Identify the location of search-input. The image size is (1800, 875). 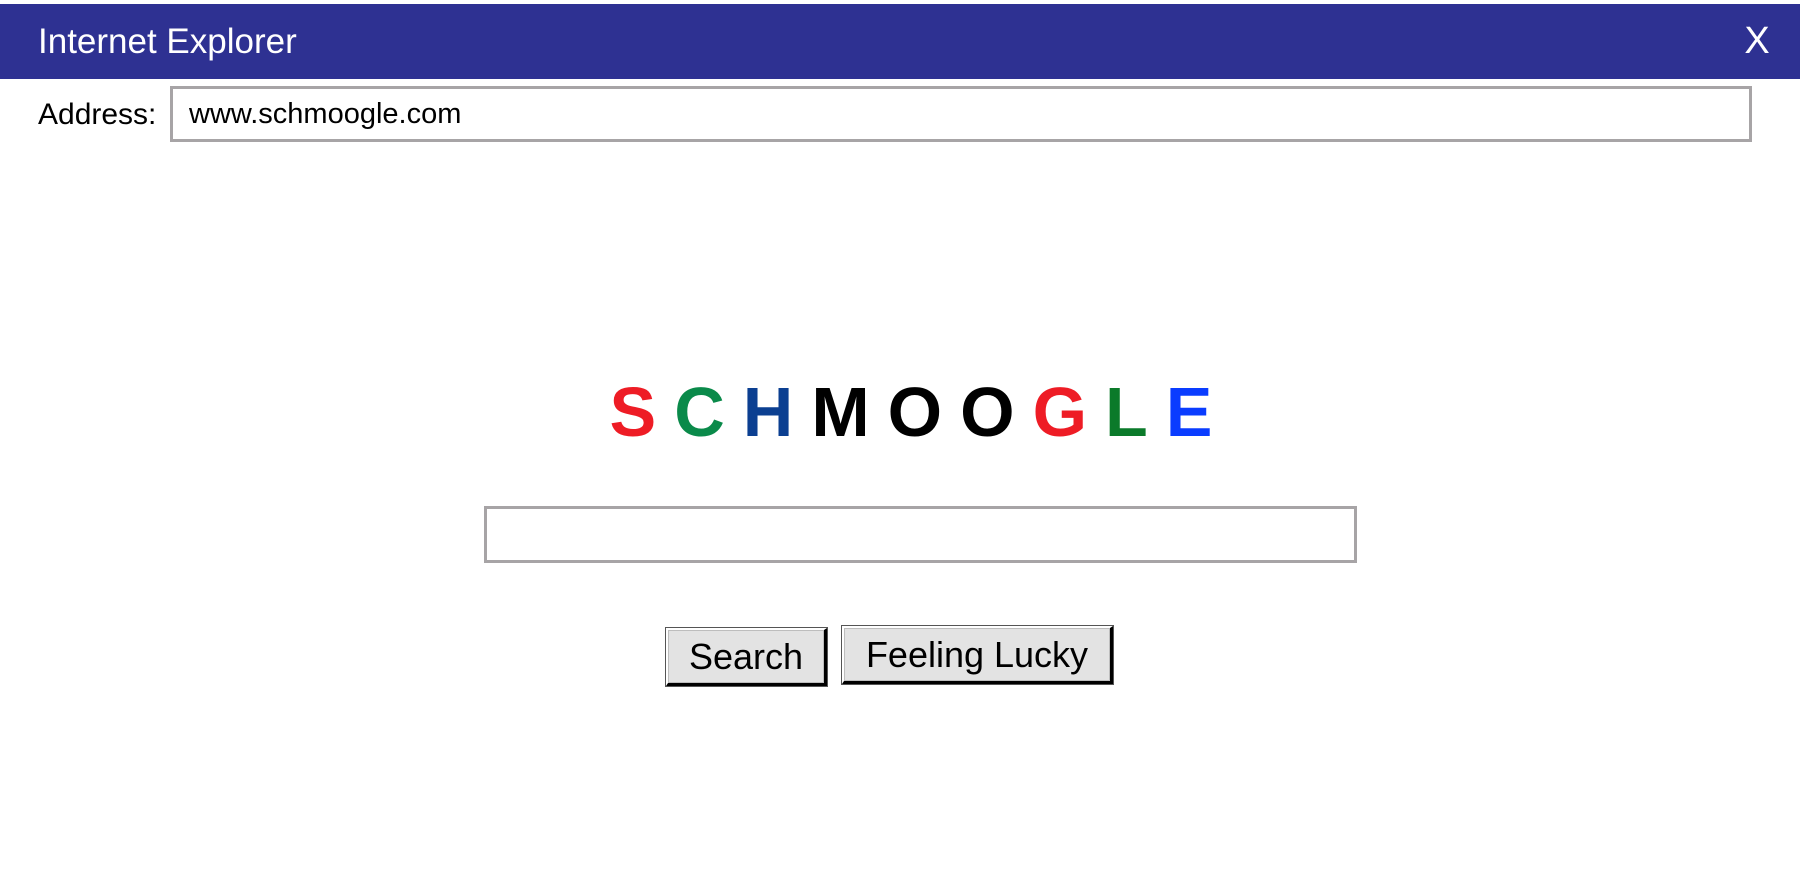
(920, 534).